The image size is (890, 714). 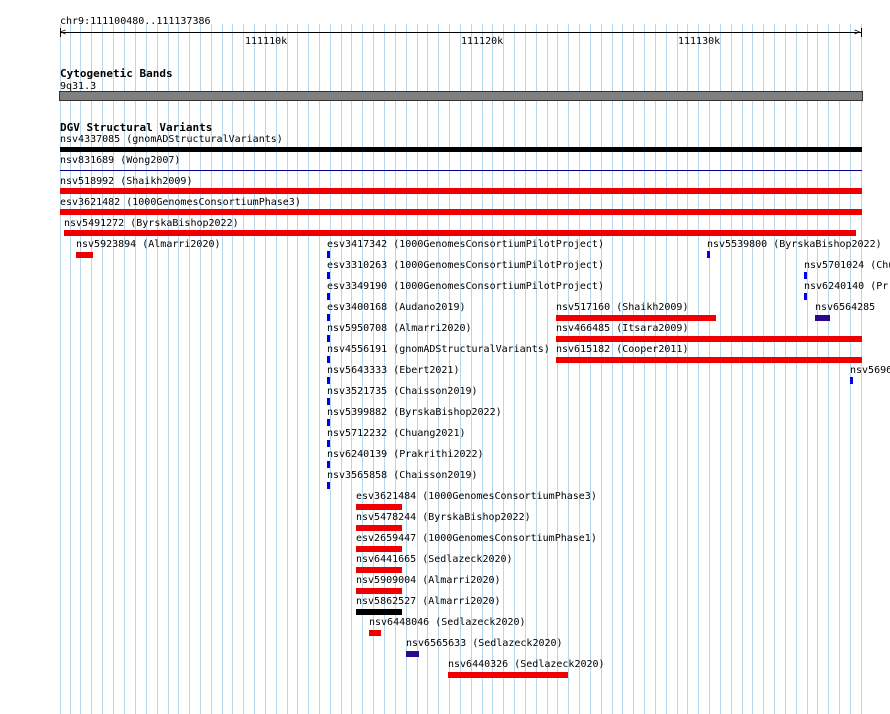 I want to click on variant-id: nsv5643333, so click(x=357, y=370).